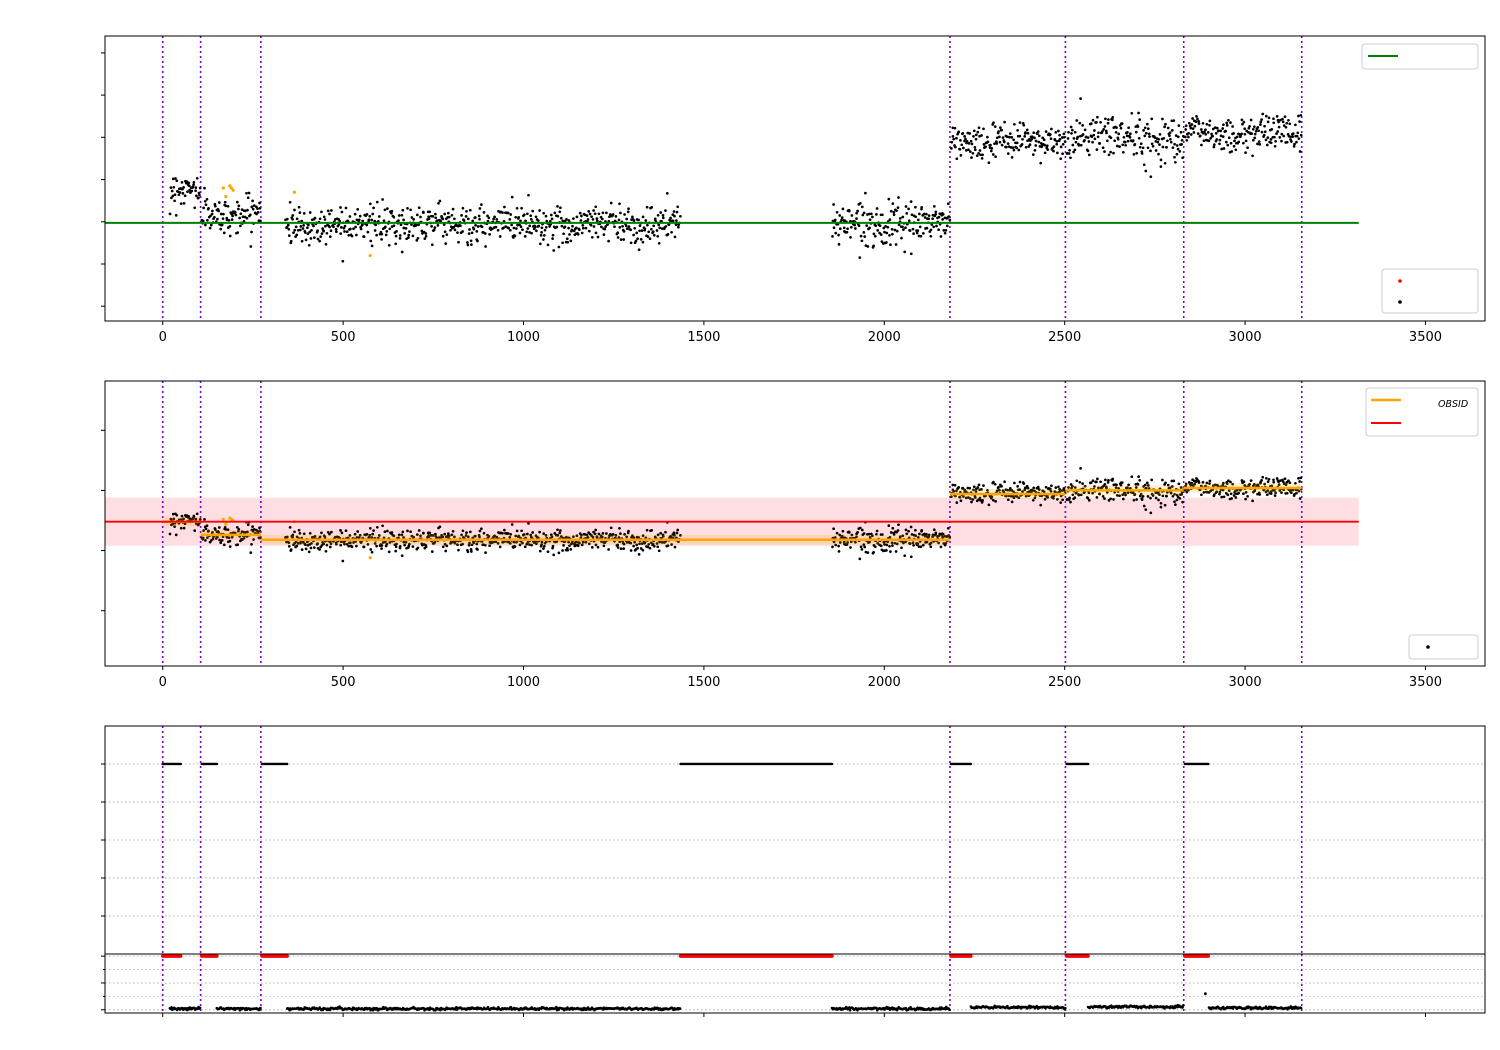  What do you see at coordinates (1425, 337) in the screenshot?
I see `x-tick-label: 3500` at bounding box center [1425, 337].